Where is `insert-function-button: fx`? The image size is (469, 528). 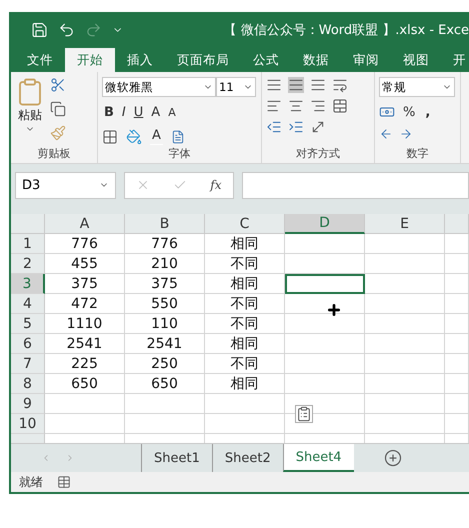
insert-function-button: fx is located at coordinates (216, 185).